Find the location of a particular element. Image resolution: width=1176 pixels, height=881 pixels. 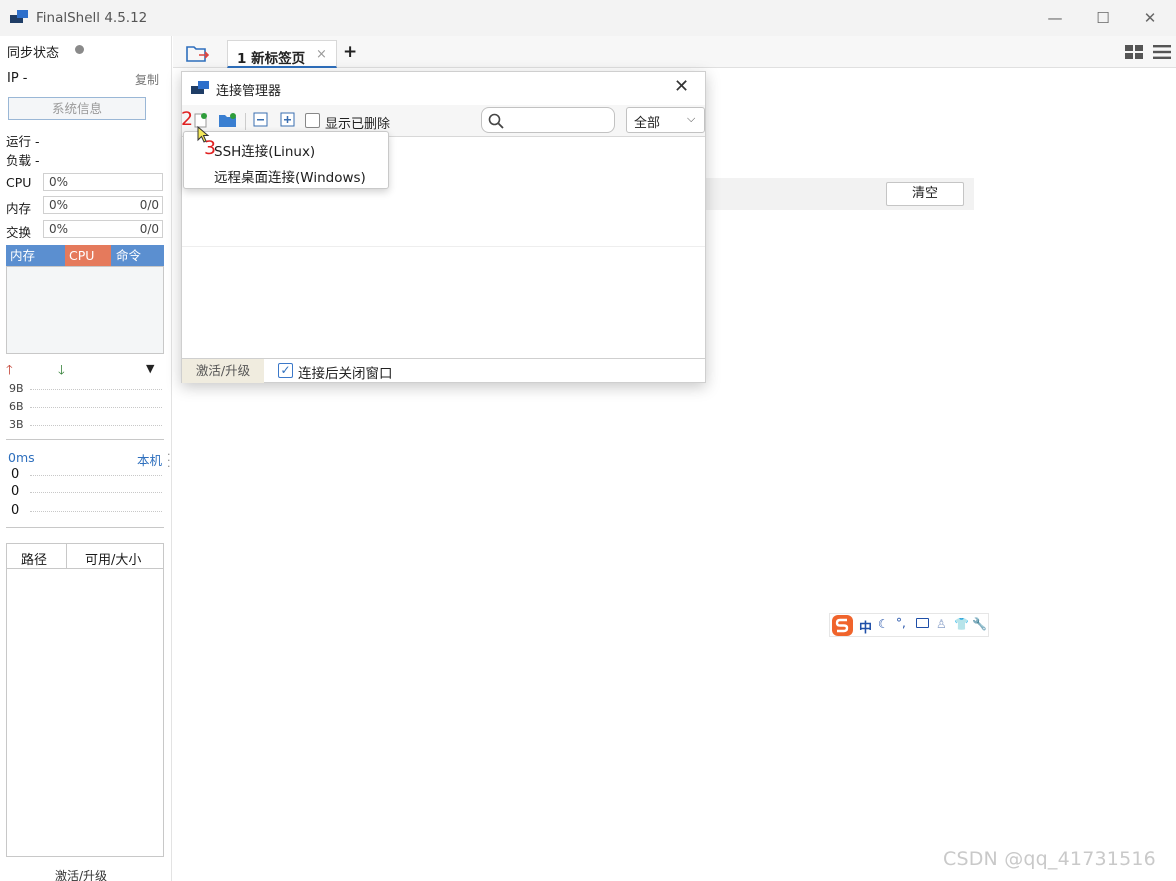

ime-mode-label: 中 is located at coordinates (865, 626).